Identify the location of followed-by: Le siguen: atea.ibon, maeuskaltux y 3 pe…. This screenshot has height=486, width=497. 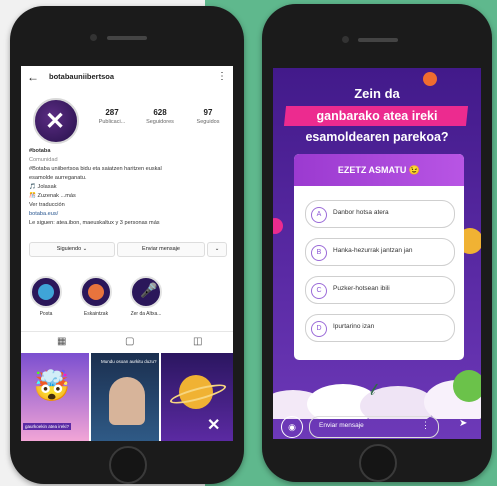
(94, 223).